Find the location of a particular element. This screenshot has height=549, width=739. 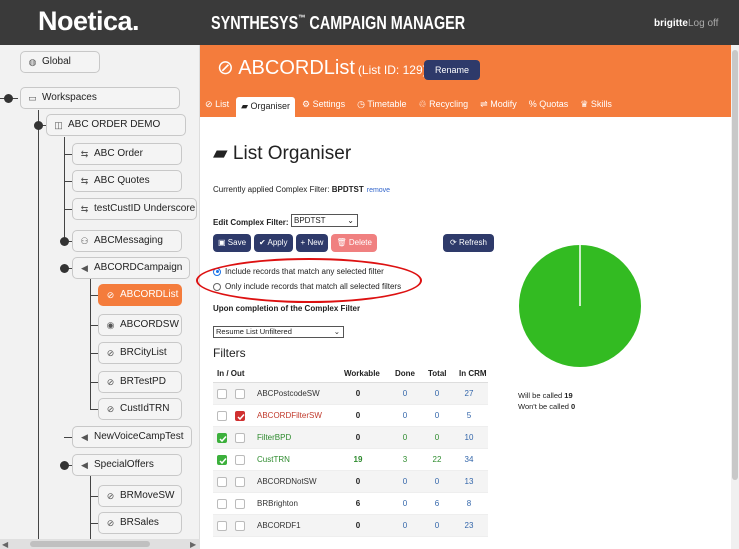

tab-label: Skills is located at coordinates (601, 104).